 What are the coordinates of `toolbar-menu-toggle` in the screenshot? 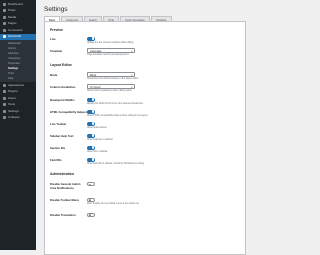 It's located at (91, 199).